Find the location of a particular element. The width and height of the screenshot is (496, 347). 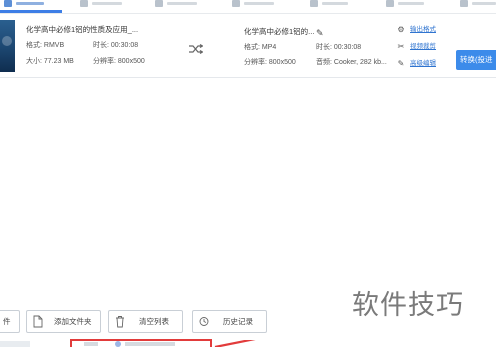

output-format: 格式: MP4 is located at coordinates (260, 47).